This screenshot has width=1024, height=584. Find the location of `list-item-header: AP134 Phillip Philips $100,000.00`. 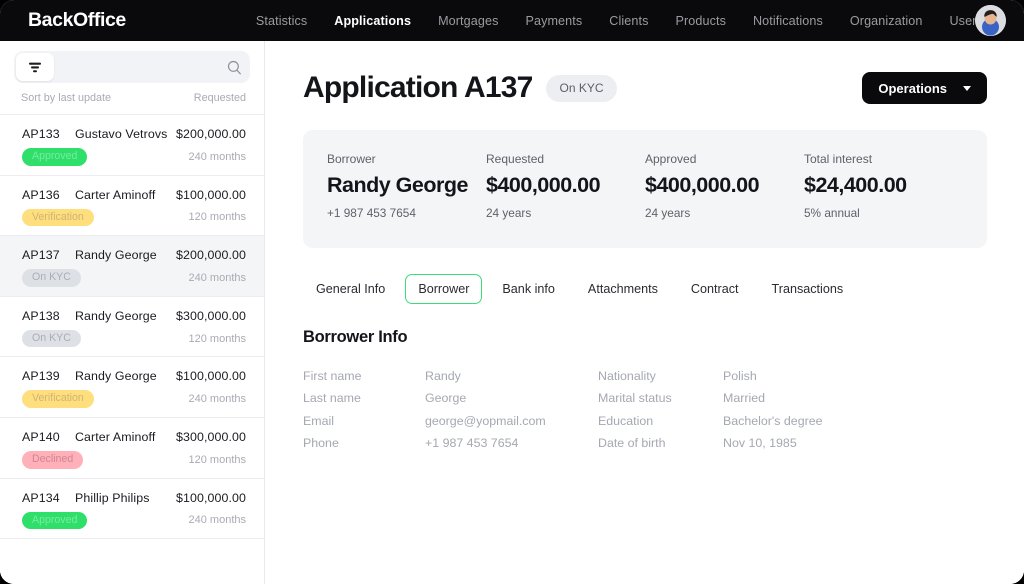

list-item-header: AP134 Phillip Philips $100,000.00 is located at coordinates (134, 498).